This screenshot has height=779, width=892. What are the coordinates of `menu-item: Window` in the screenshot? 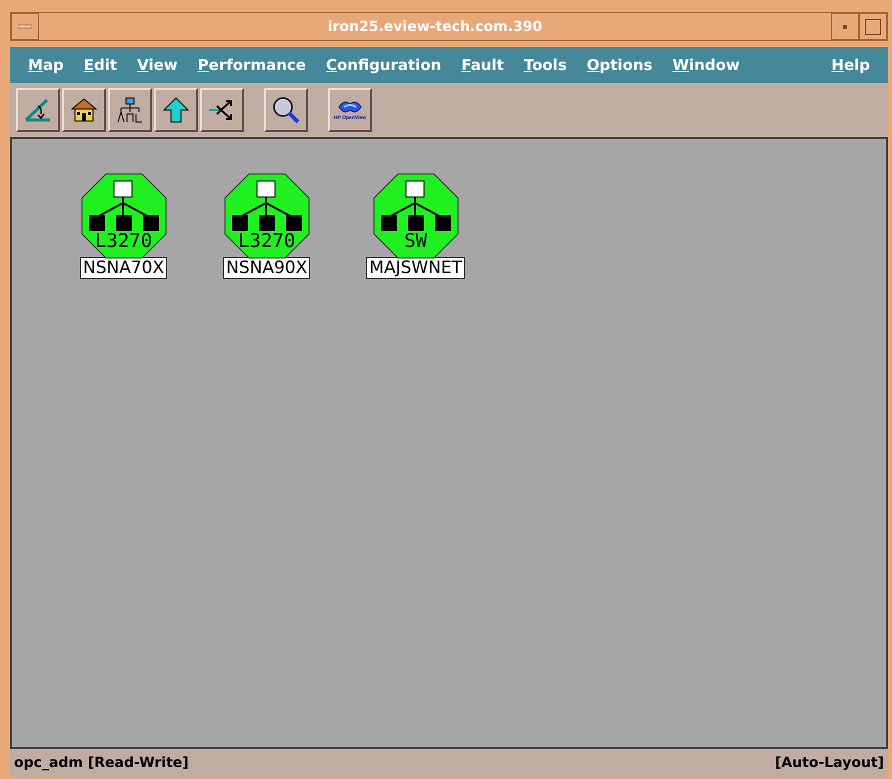 It's located at (706, 65).